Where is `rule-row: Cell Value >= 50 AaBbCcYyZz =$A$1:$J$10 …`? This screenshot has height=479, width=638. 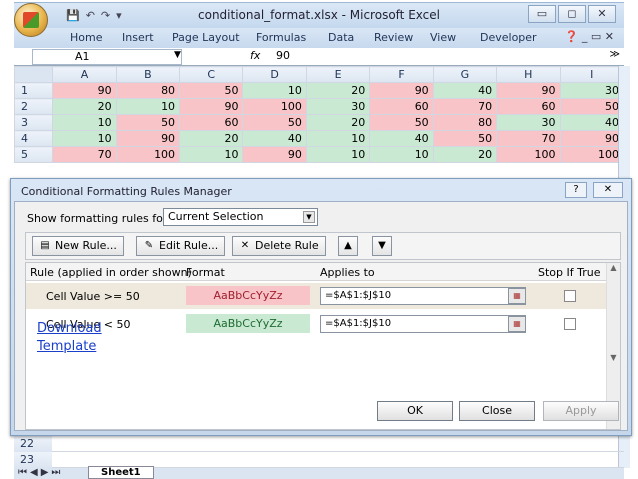 rule-row: Cell Value >= 50 AaBbCcYyZz =$A$1:$J$10 … is located at coordinates (317, 296).